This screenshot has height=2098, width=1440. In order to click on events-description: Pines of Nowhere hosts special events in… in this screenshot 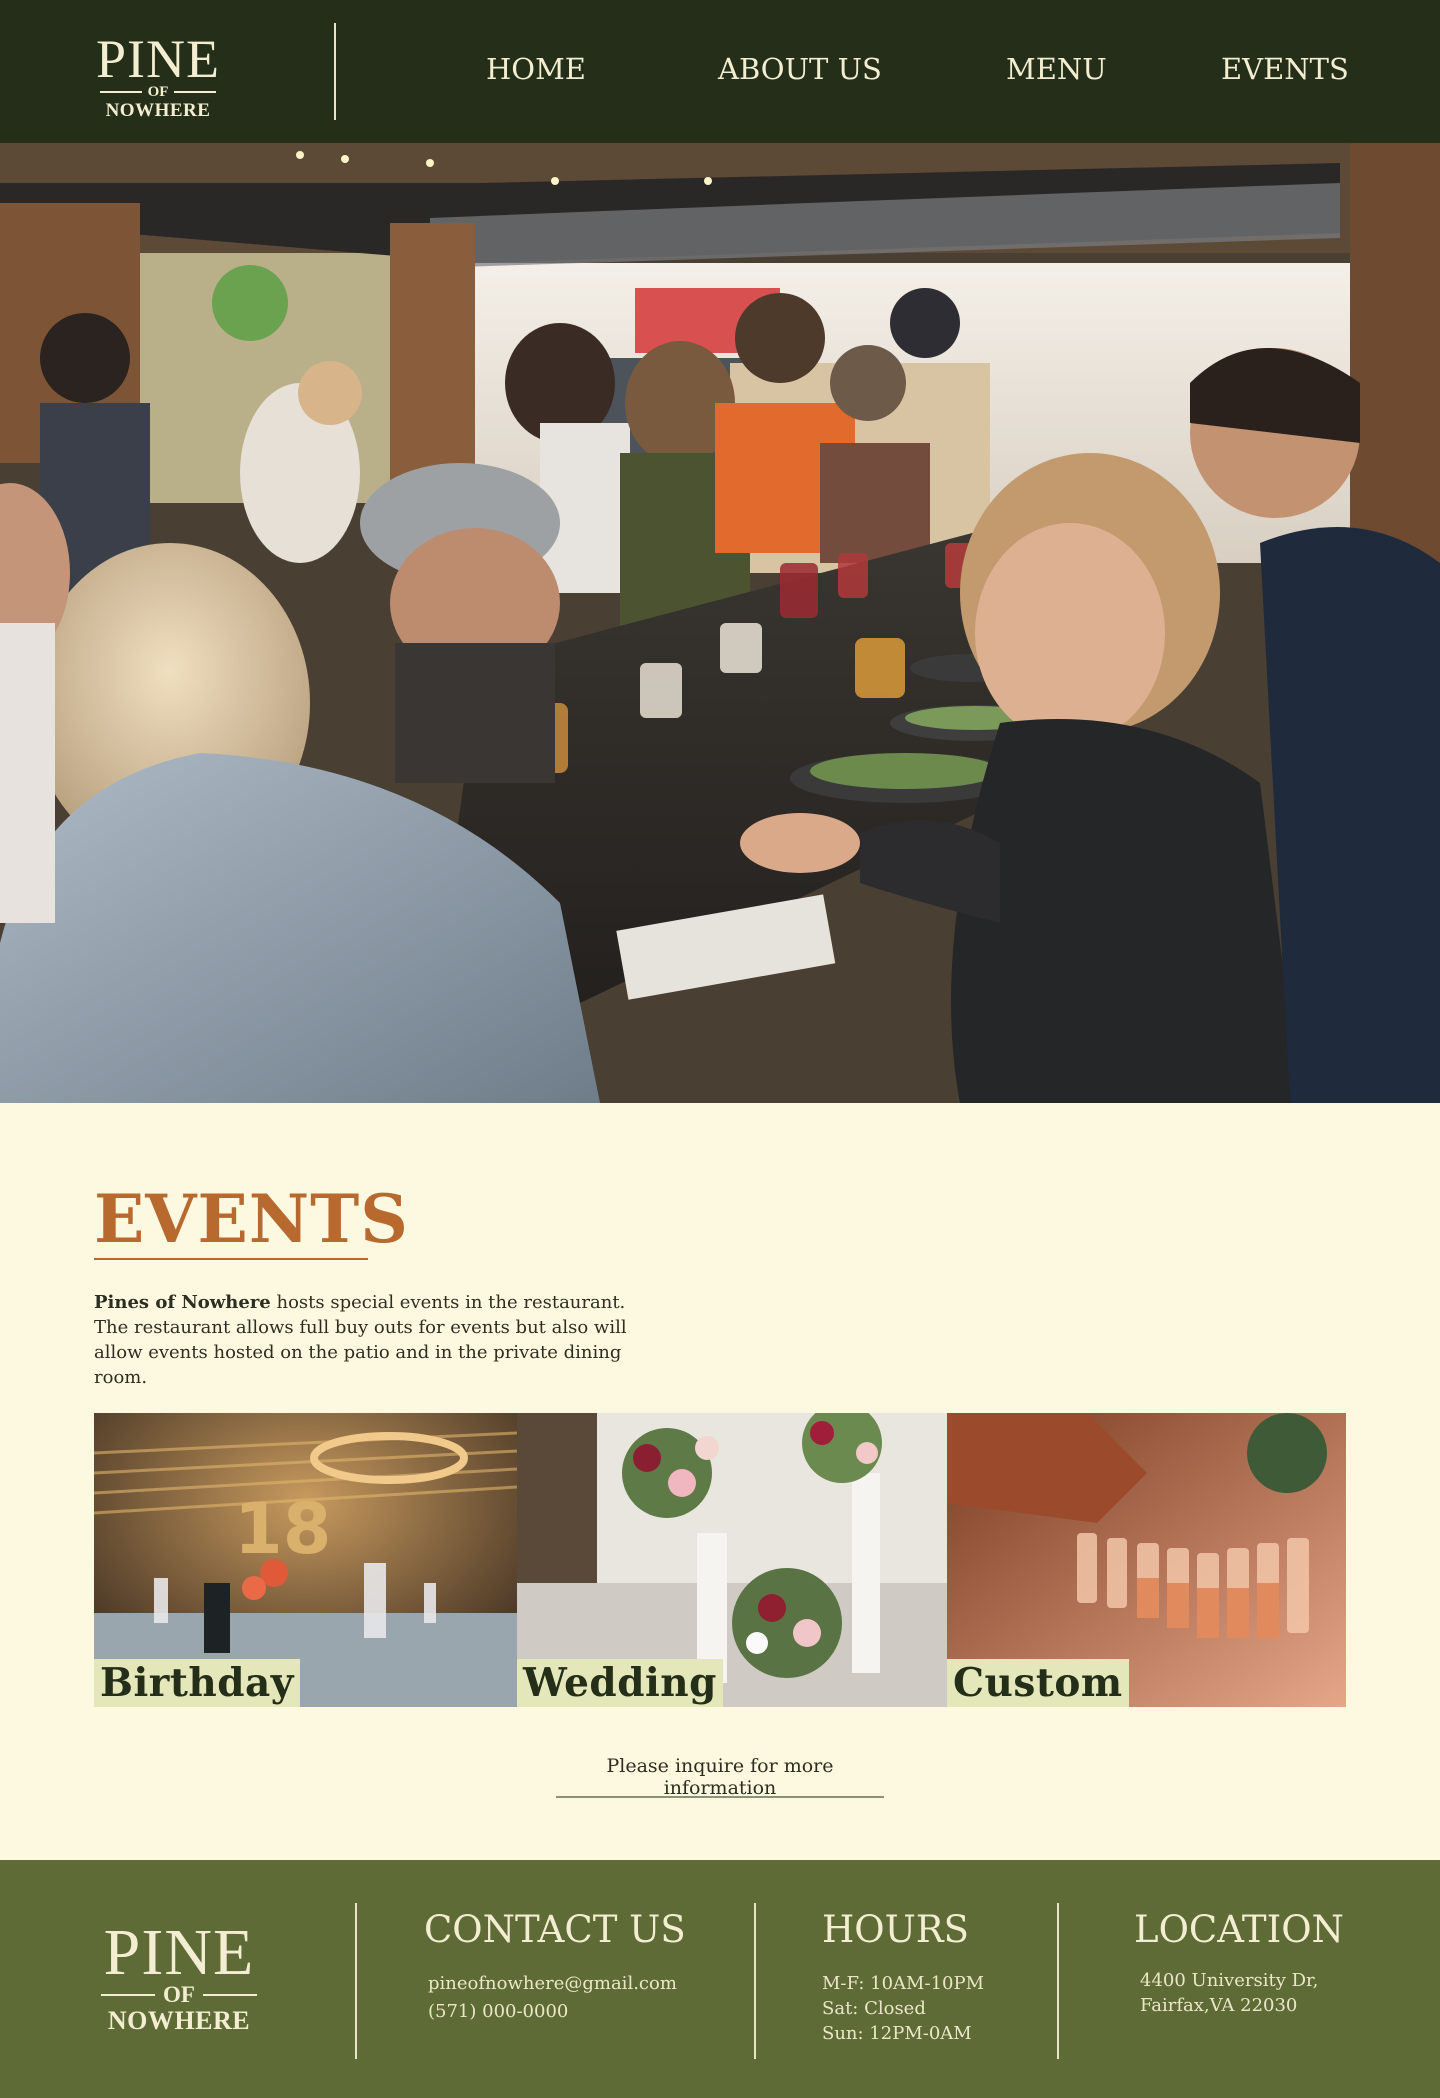, I will do `click(374, 1340)`.